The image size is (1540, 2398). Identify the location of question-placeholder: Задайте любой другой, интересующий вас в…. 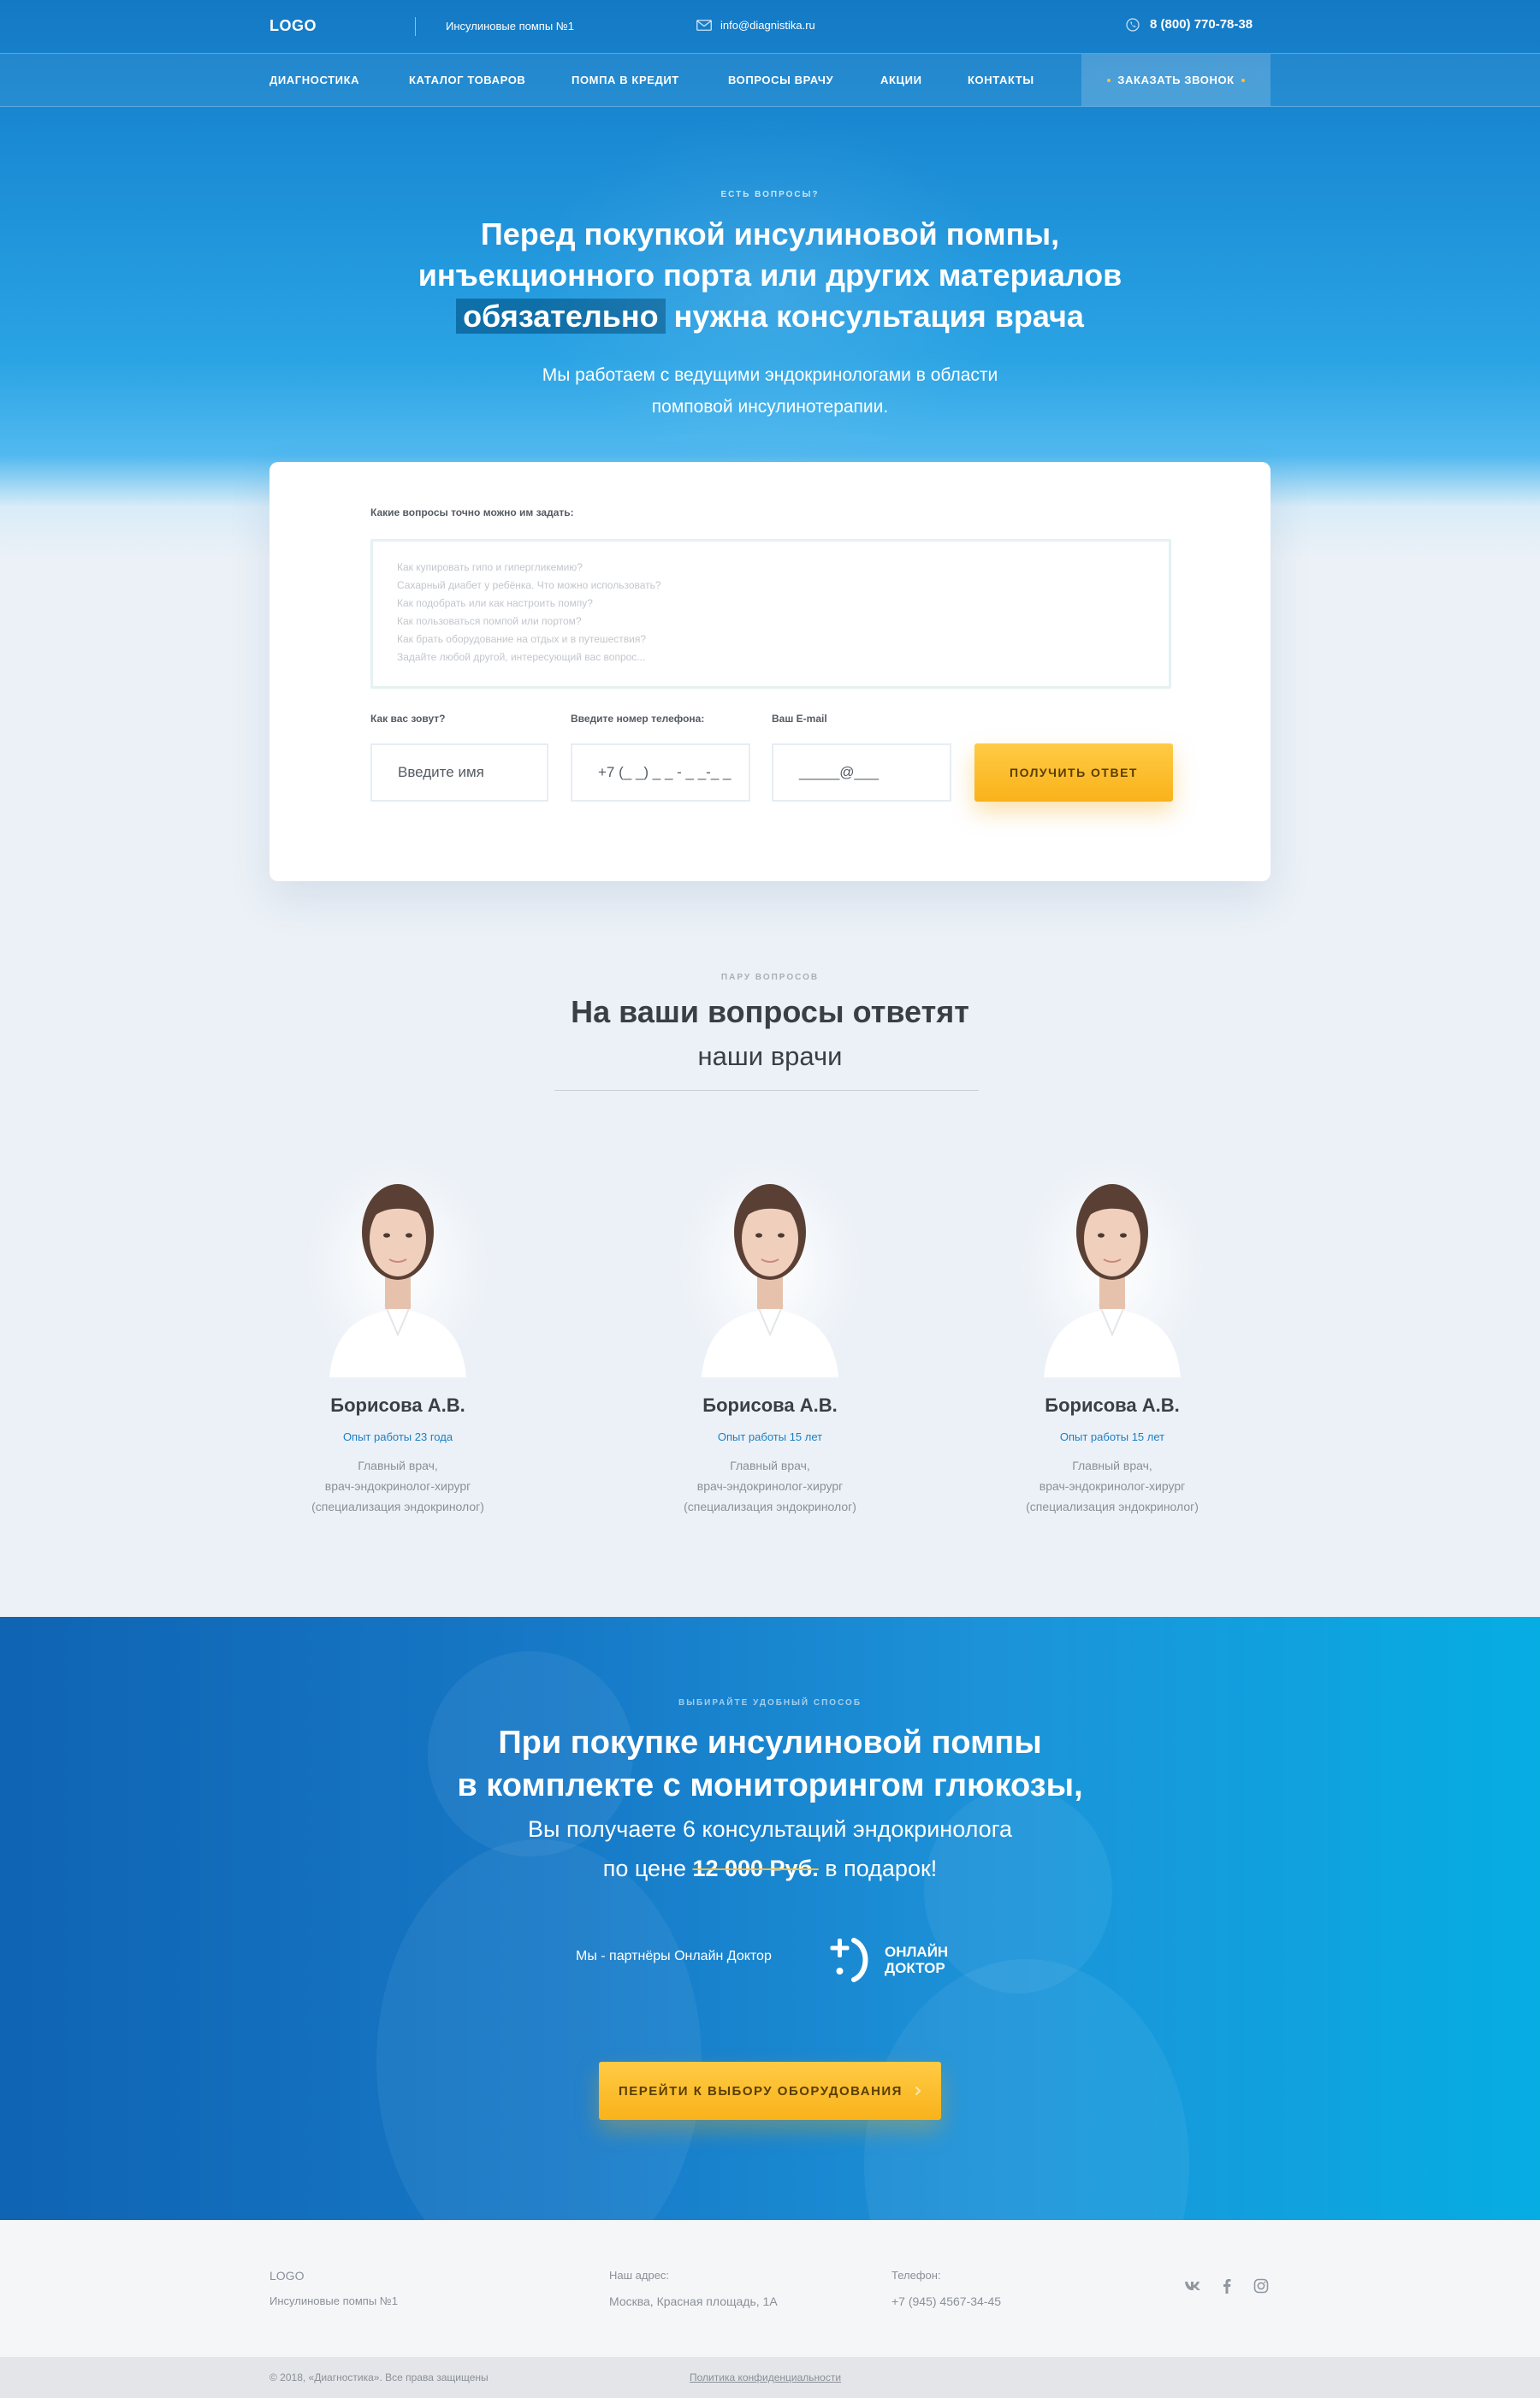
(521, 657).